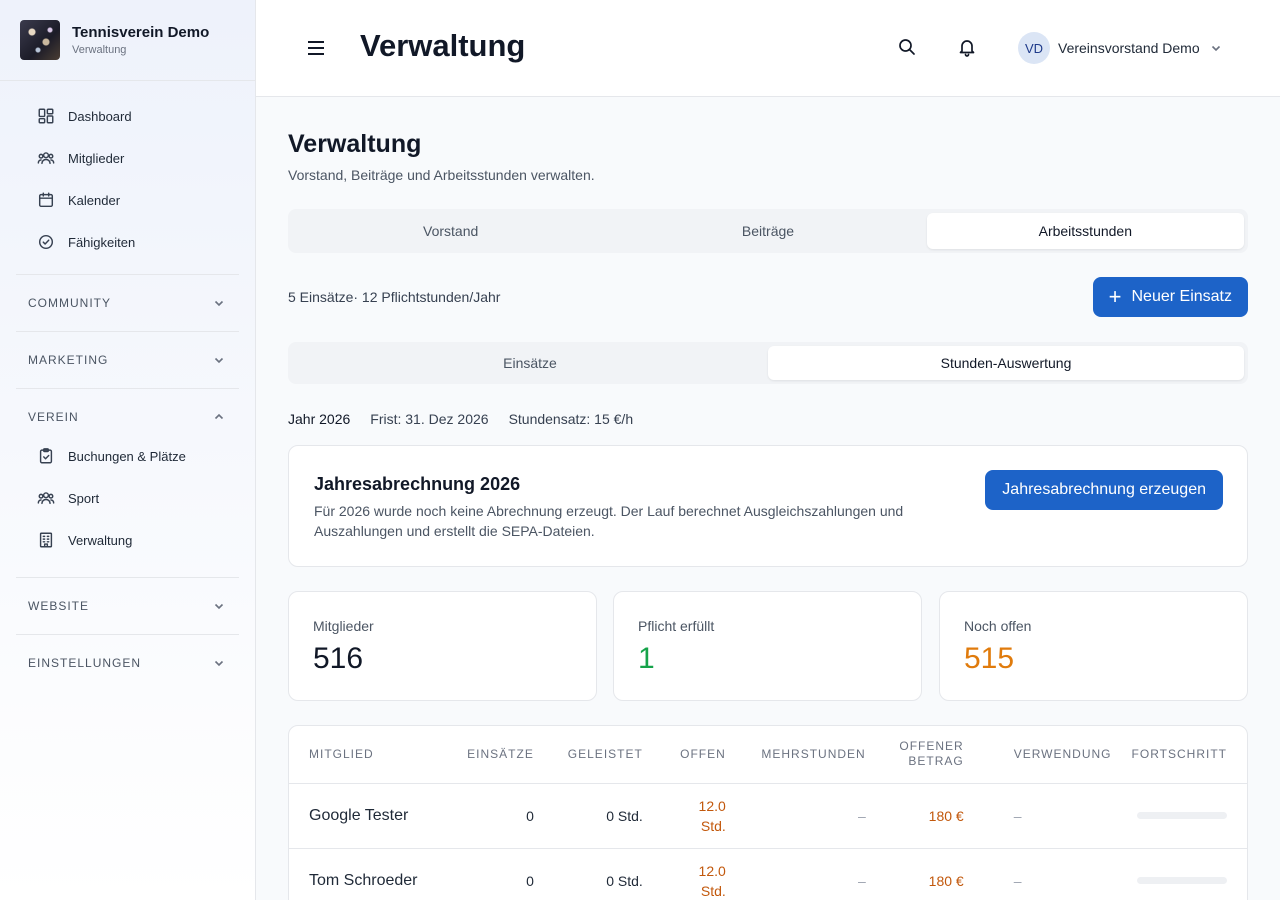 This screenshot has height=900, width=1280. What do you see at coordinates (127, 388) in the screenshot?
I see `sidebar-divider` at bounding box center [127, 388].